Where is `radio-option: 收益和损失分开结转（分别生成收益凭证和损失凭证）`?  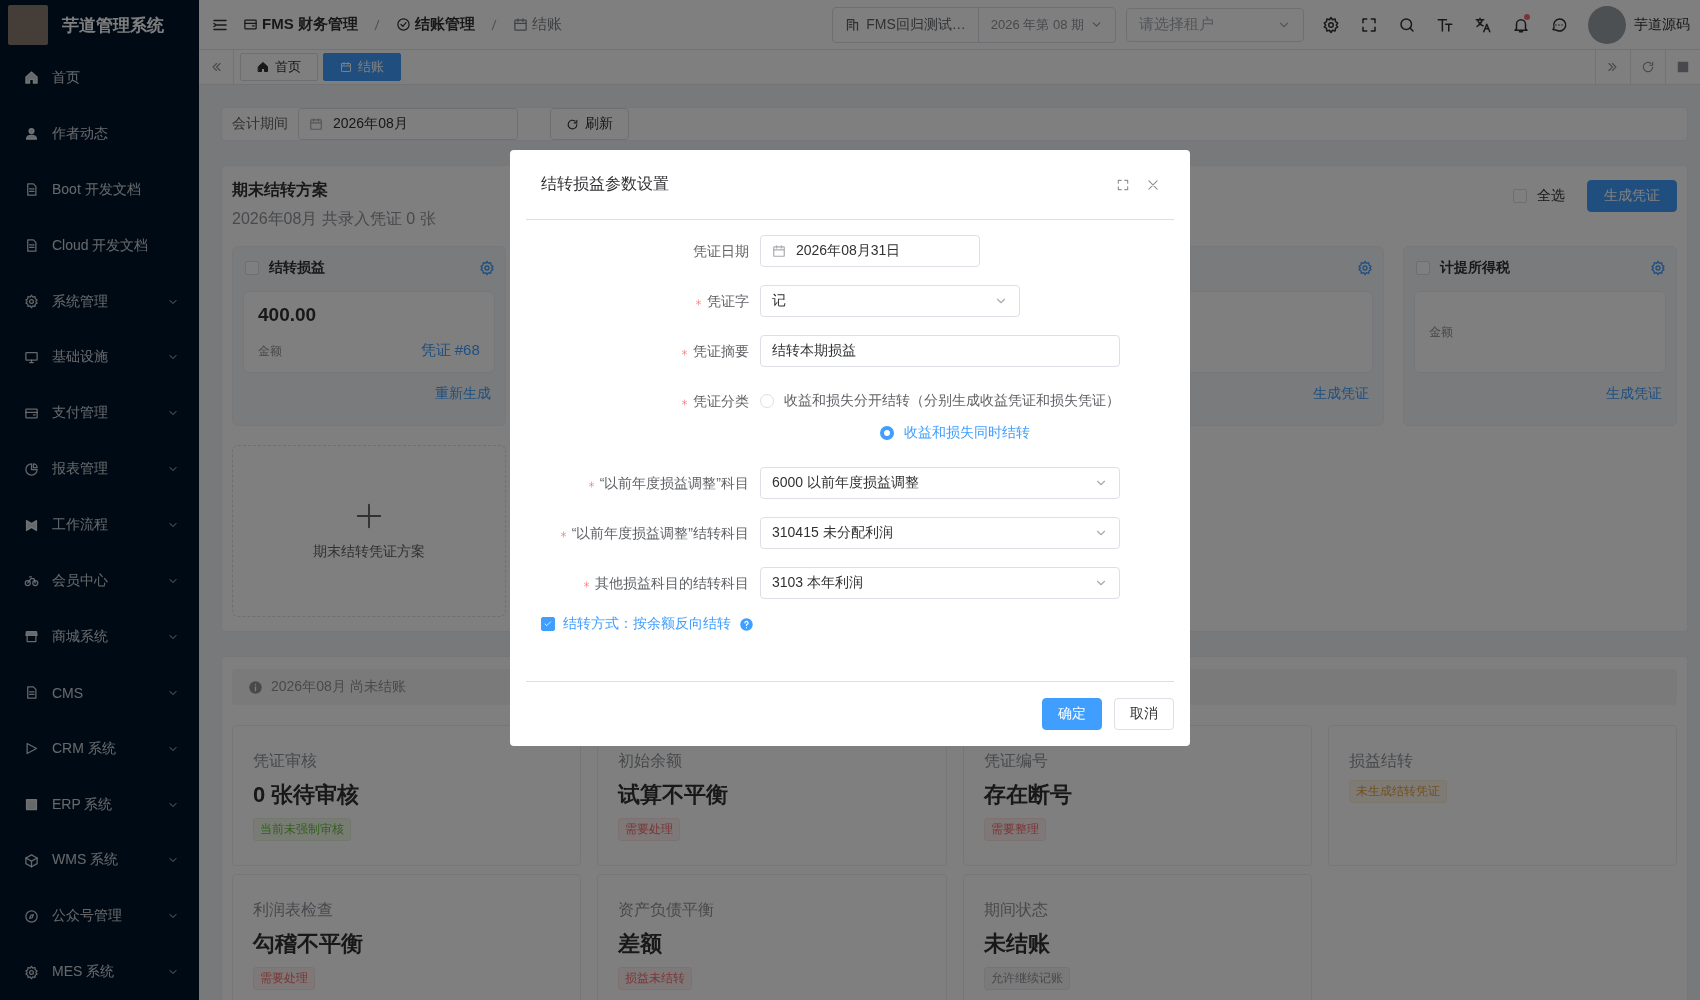 radio-option: 收益和损失分开结转（分别生成收益凭证和损失凭证） is located at coordinates (940, 401).